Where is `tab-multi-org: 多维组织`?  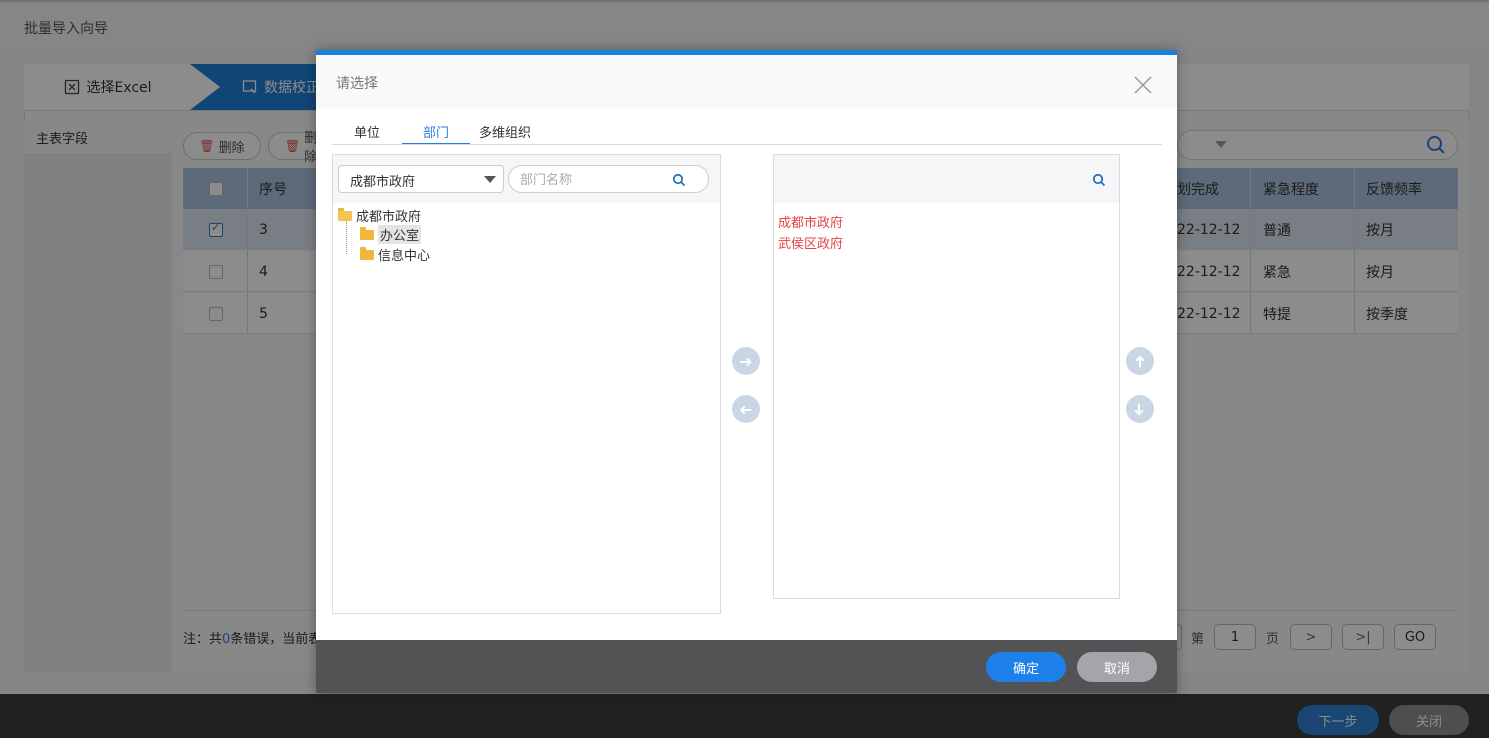
tab-multi-org: 多维组织 is located at coordinates (505, 131).